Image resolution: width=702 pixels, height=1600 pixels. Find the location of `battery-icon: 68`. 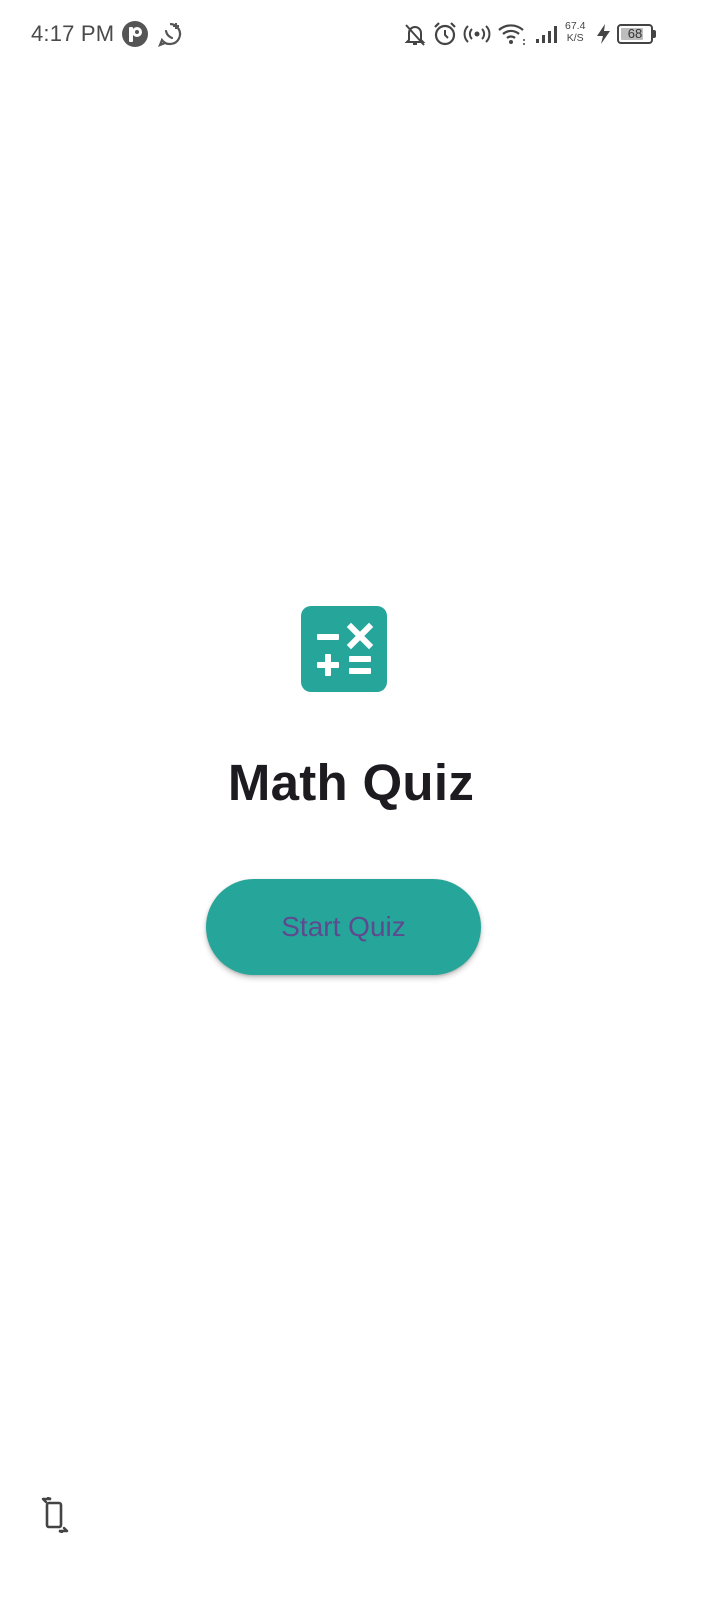

battery-icon: 68 is located at coordinates (635, 34).